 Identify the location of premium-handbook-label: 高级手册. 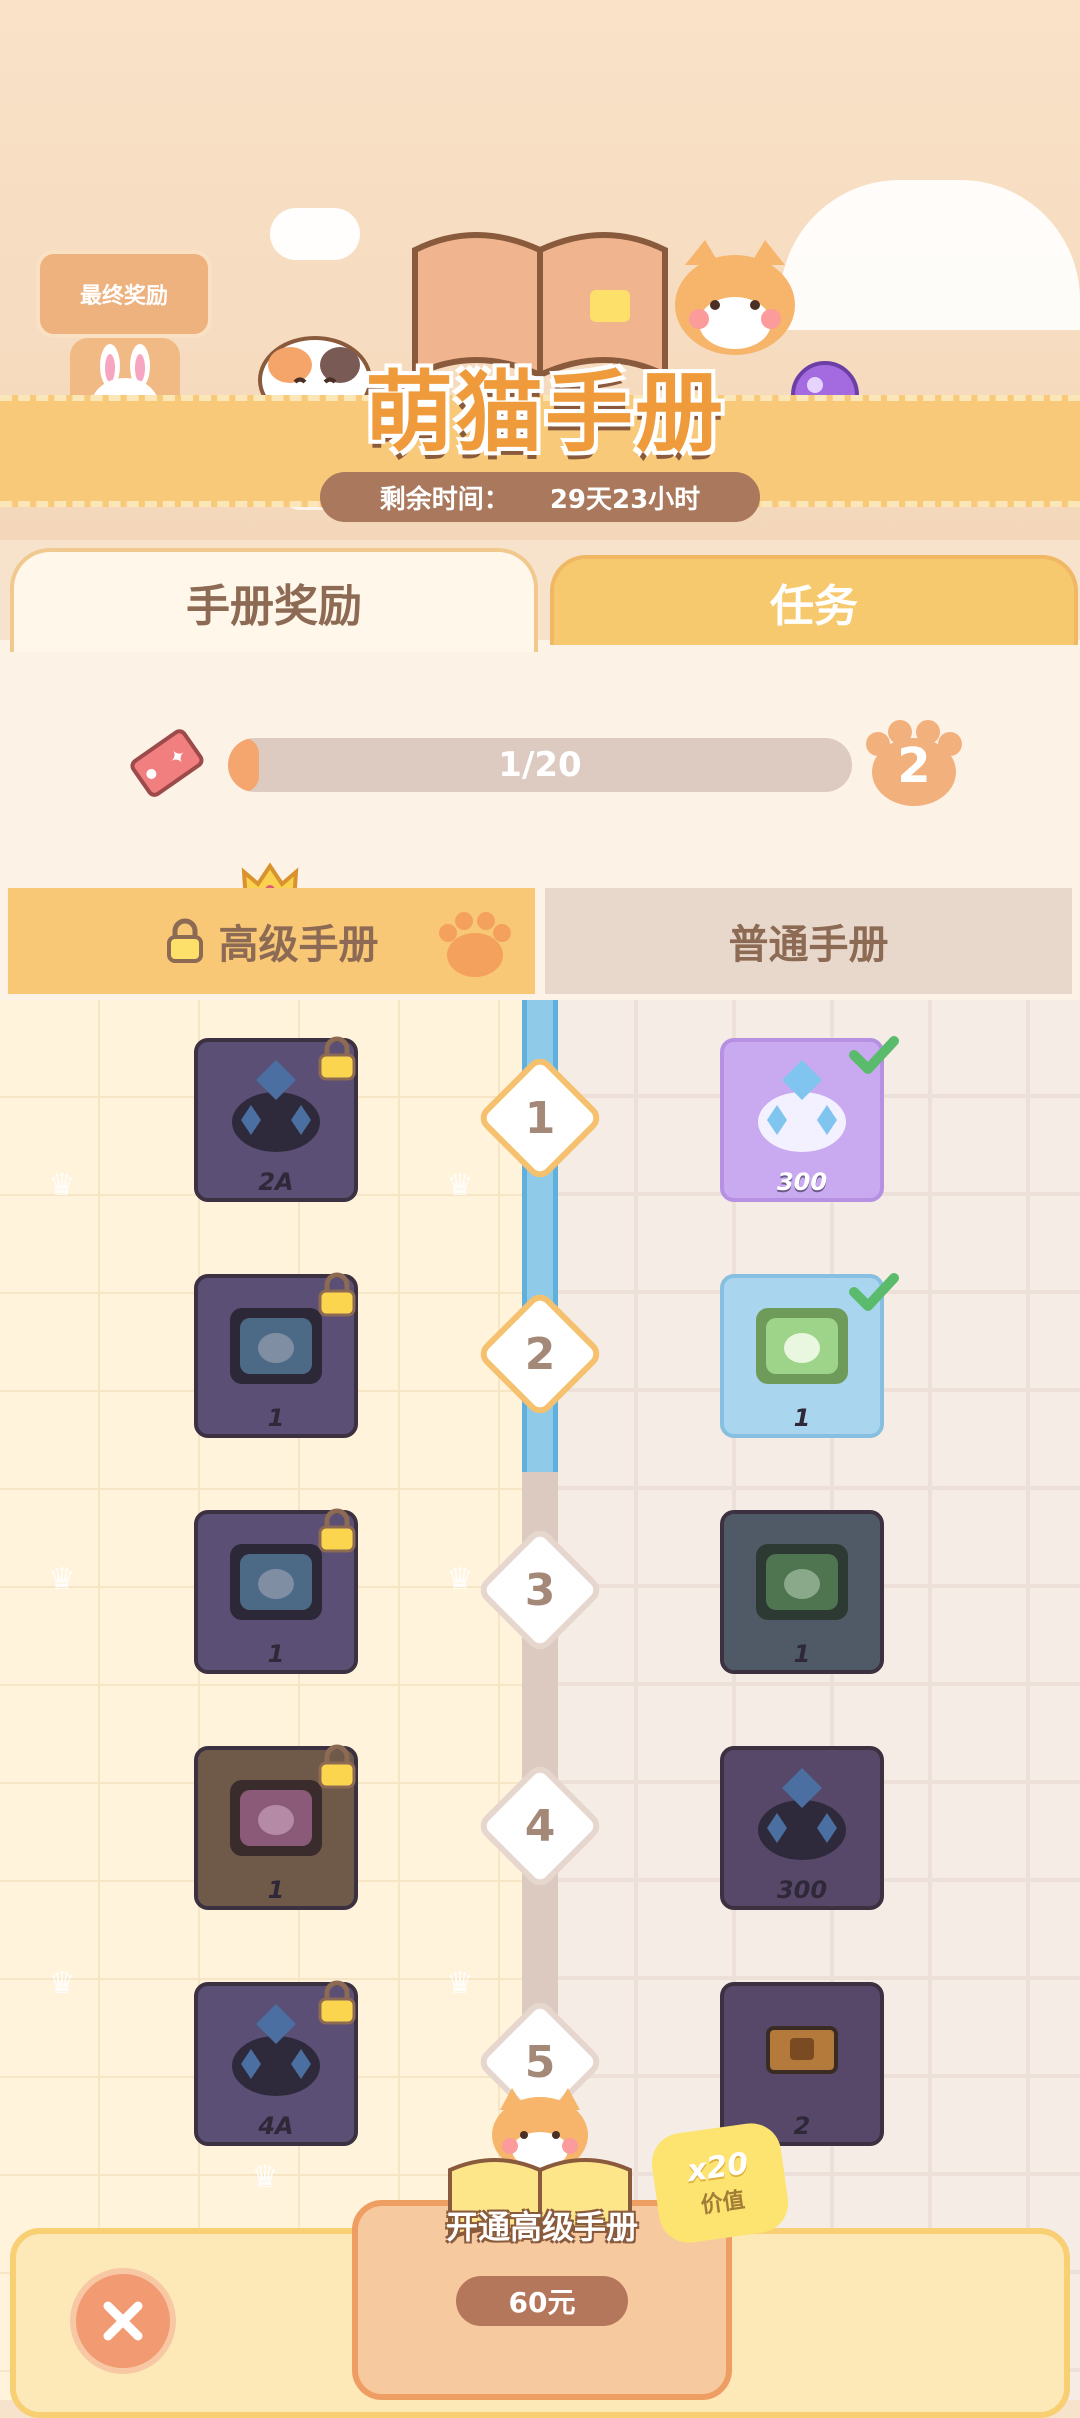
(298, 945).